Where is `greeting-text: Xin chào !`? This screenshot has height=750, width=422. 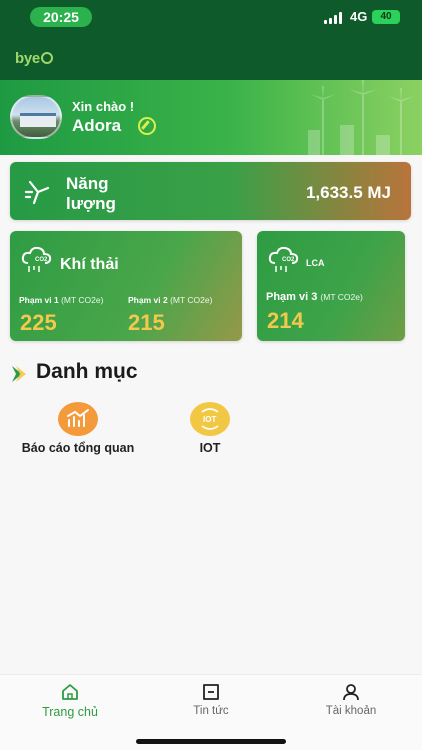 greeting-text: Xin chào ! is located at coordinates (103, 106).